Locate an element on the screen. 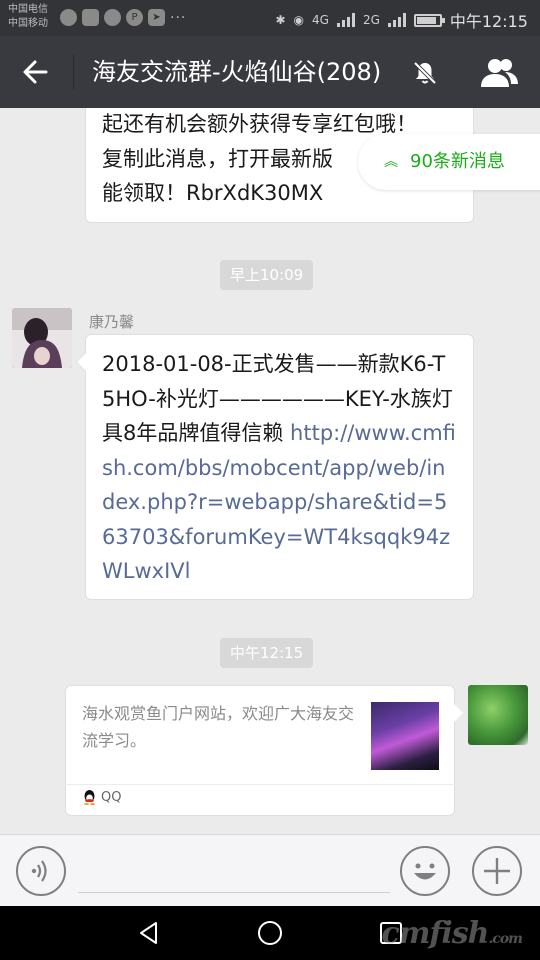  back-arrow-icon is located at coordinates (36, 72).